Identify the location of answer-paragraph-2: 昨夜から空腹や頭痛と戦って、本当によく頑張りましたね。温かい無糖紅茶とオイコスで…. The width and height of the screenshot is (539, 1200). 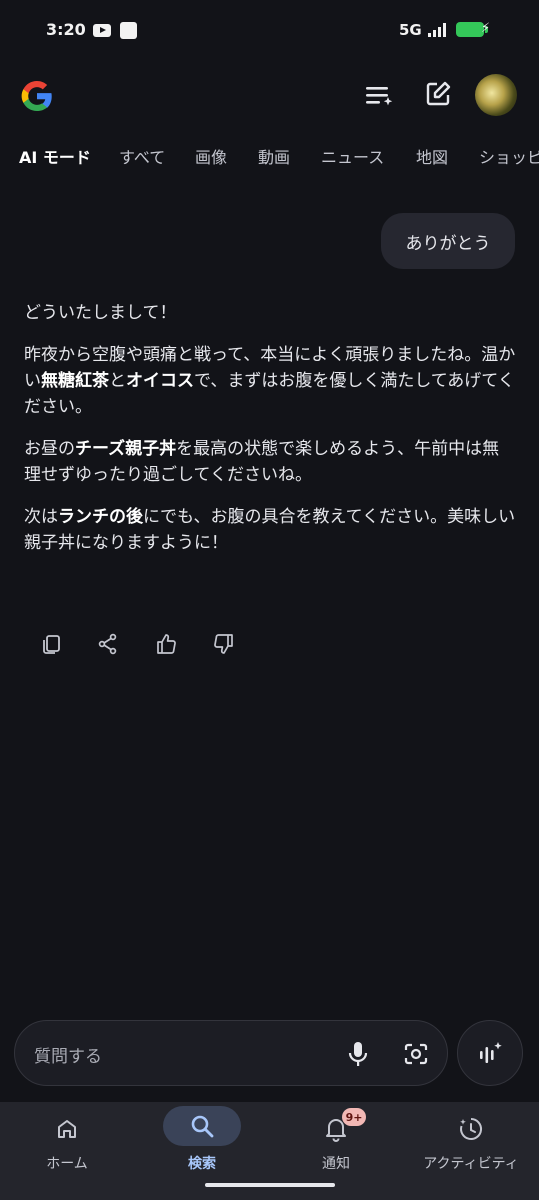
(270, 381).